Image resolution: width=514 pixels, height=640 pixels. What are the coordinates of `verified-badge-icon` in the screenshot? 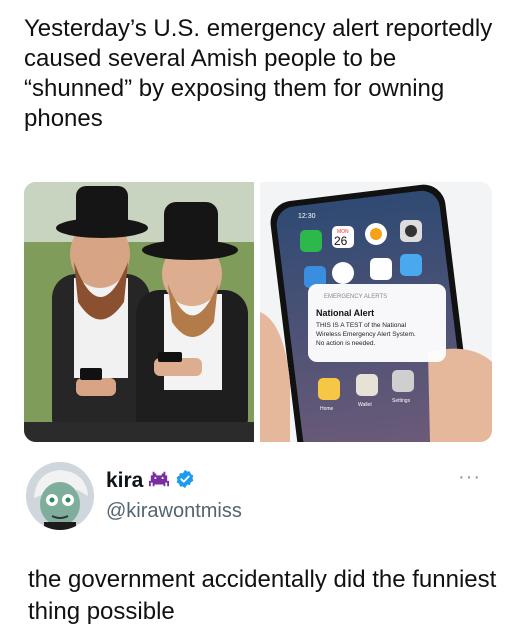 It's located at (185, 481).